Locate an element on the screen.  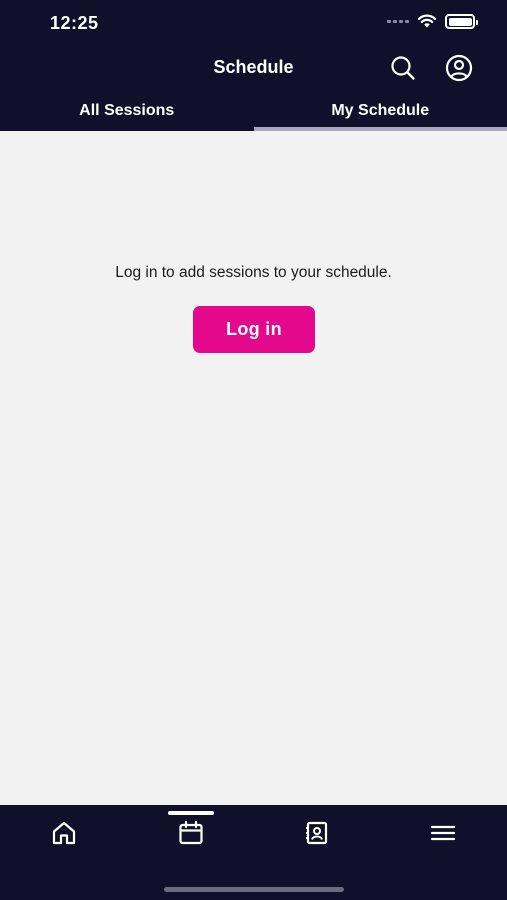
status-time: 12:25 is located at coordinates (74, 23).